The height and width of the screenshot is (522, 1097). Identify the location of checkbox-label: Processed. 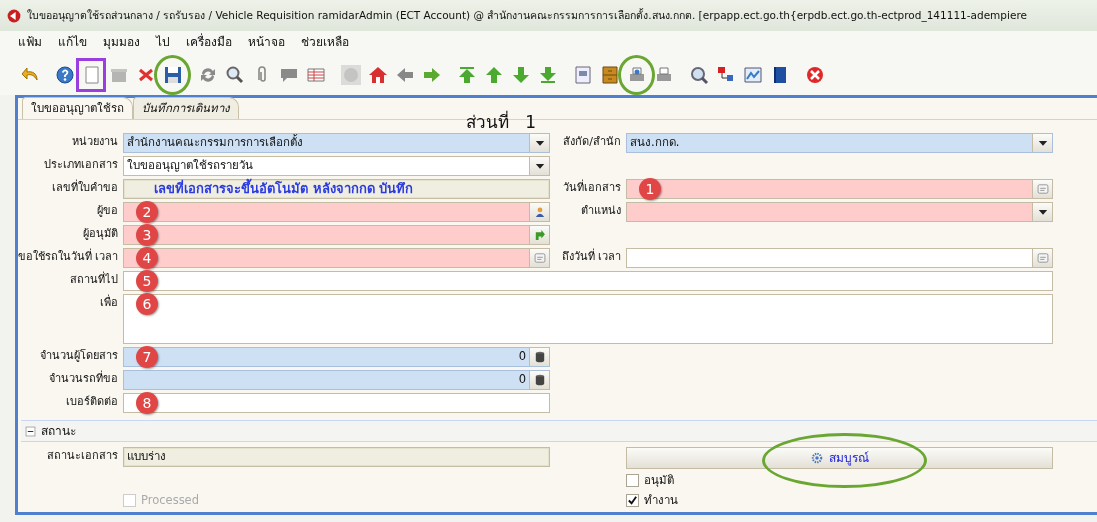
(170, 501).